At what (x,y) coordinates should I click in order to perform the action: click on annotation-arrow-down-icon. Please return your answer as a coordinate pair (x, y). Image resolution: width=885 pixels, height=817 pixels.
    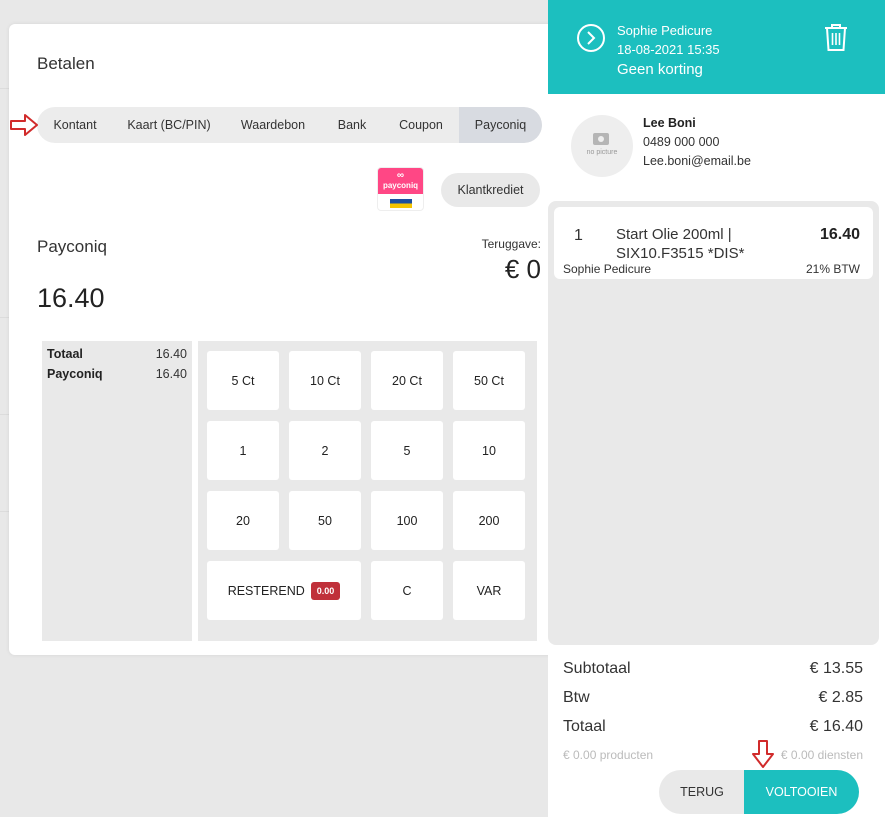
    Looking at the image, I should click on (763, 754).